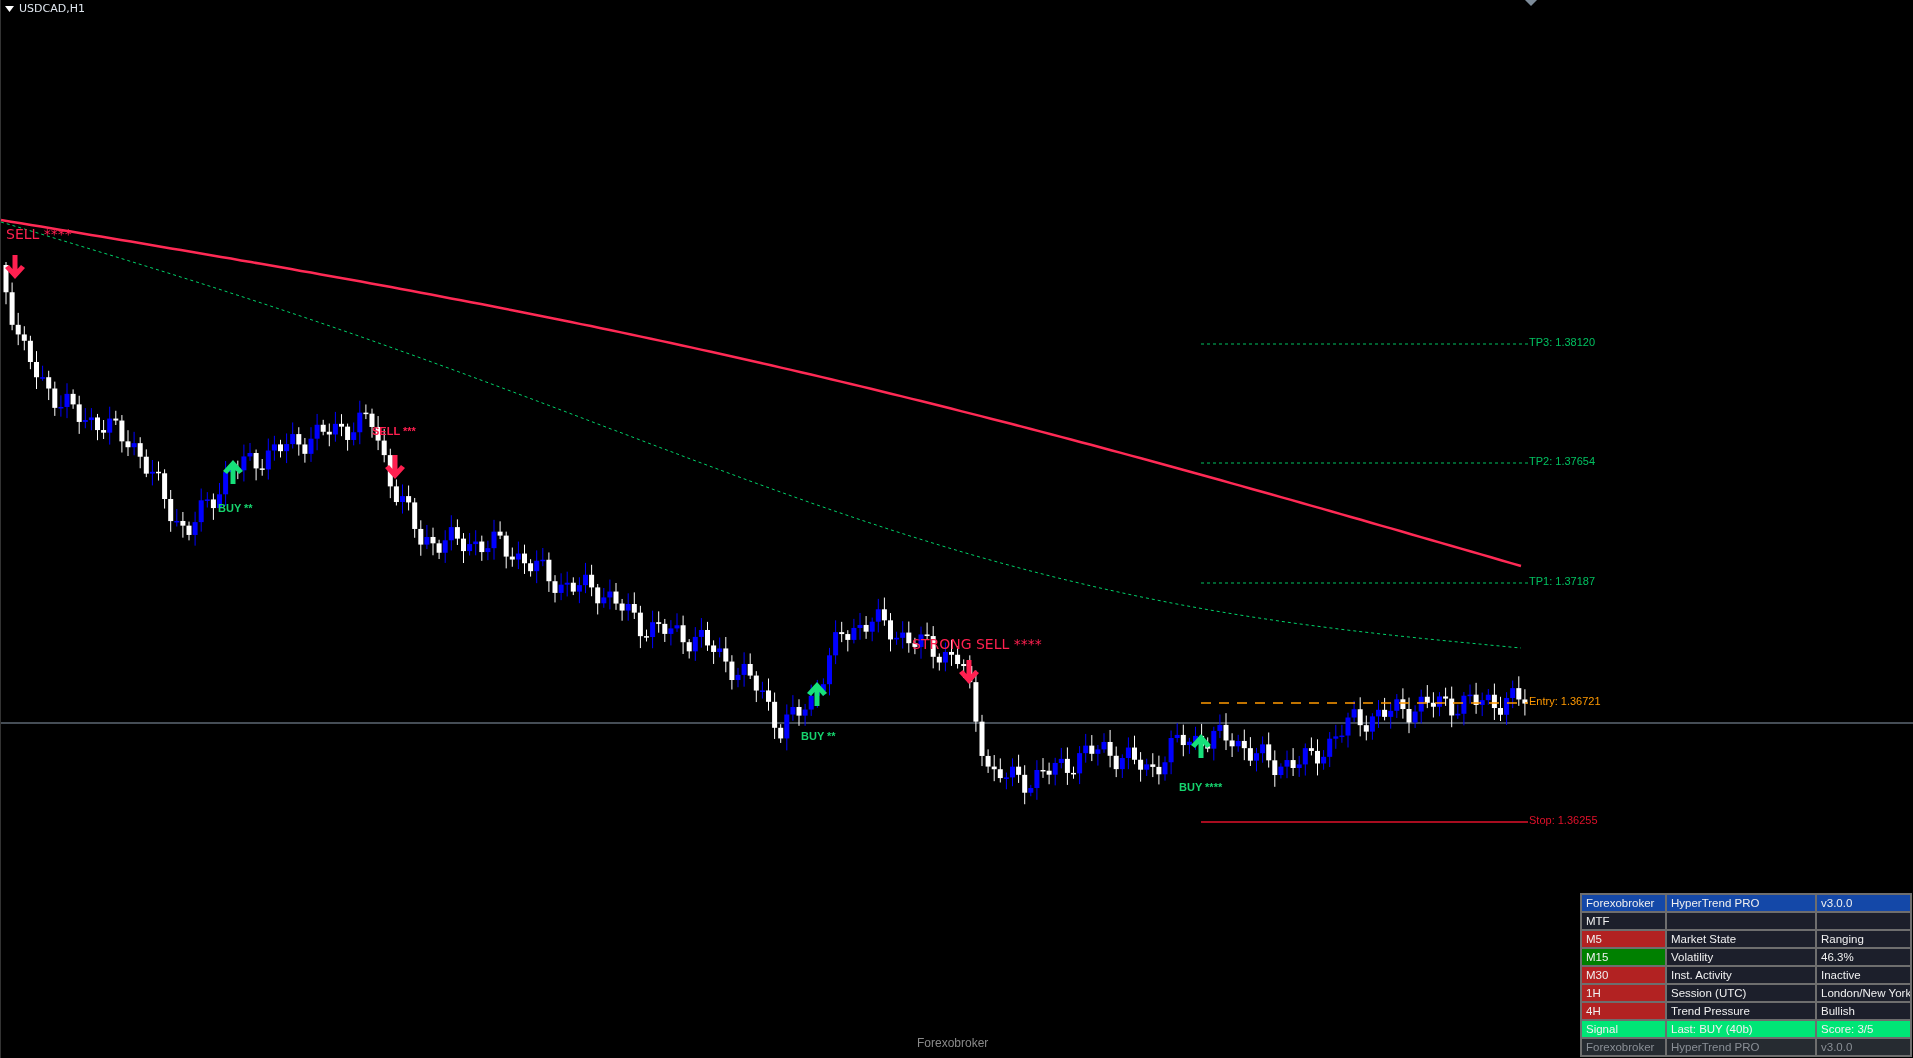  What do you see at coordinates (818, 736) in the screenshot?
I see `signal-label: BUY **` at bounding box center [818, 736].